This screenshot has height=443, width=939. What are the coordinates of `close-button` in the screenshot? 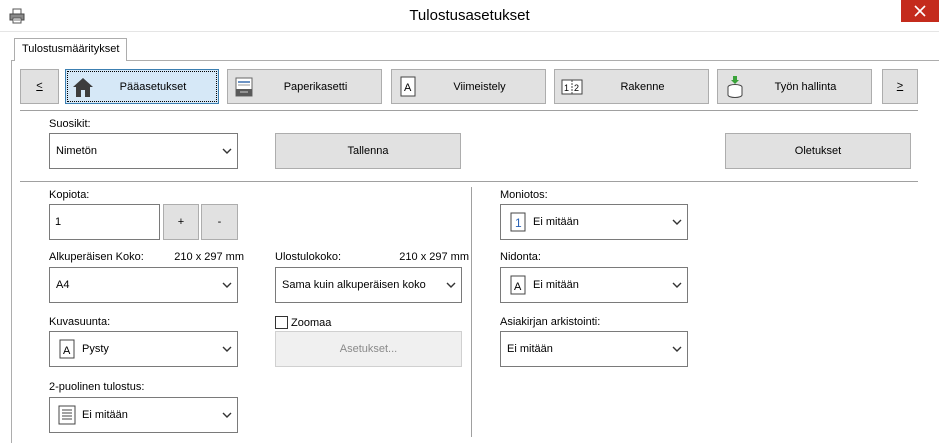 It's located at (920, 11).